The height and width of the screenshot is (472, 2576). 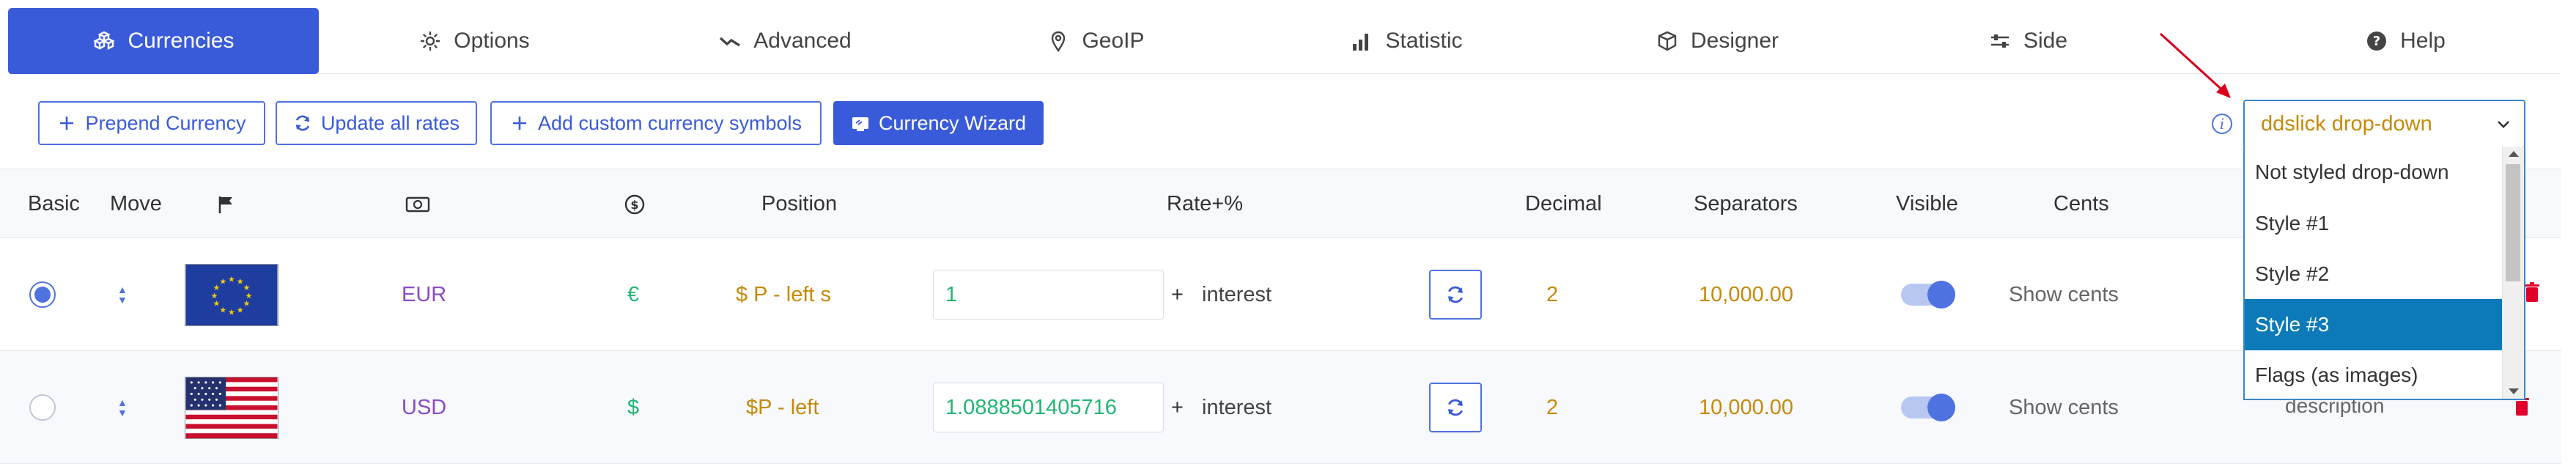 What do you see at coordinates (1563, 203) in the screenshot?
I see `header-decimal: Decimal` at bounding box center [1563, 203].